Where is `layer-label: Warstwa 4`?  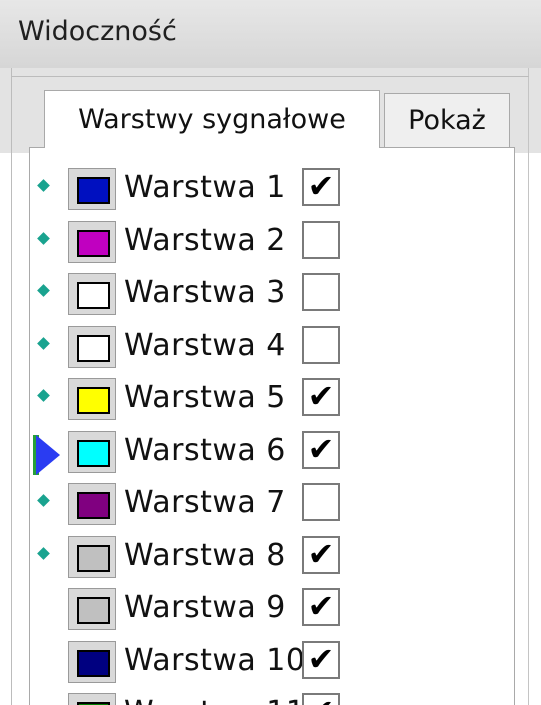 layer-label: Warstwa 4 is located at coordinates (205, 345).